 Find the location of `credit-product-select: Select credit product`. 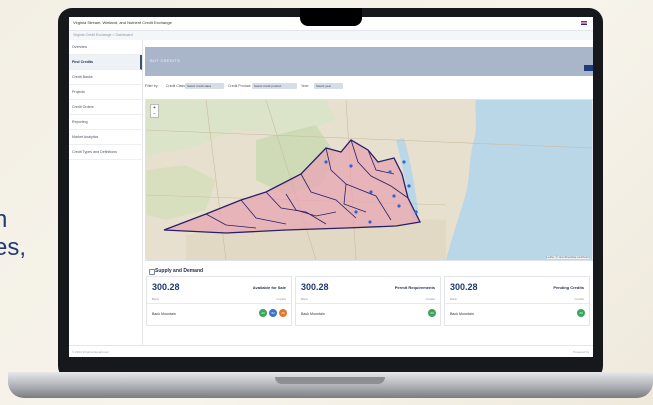

credit-product-select: Select credit product is located at coordinates (274, 86).